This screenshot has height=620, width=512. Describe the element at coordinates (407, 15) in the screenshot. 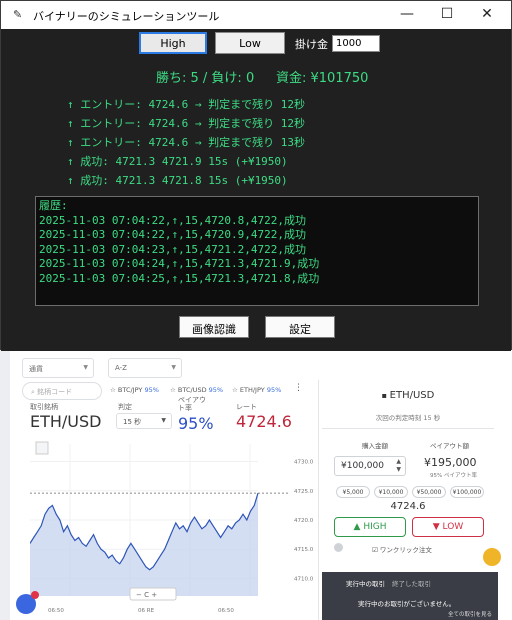

I see `minimize-button: —` at that location.